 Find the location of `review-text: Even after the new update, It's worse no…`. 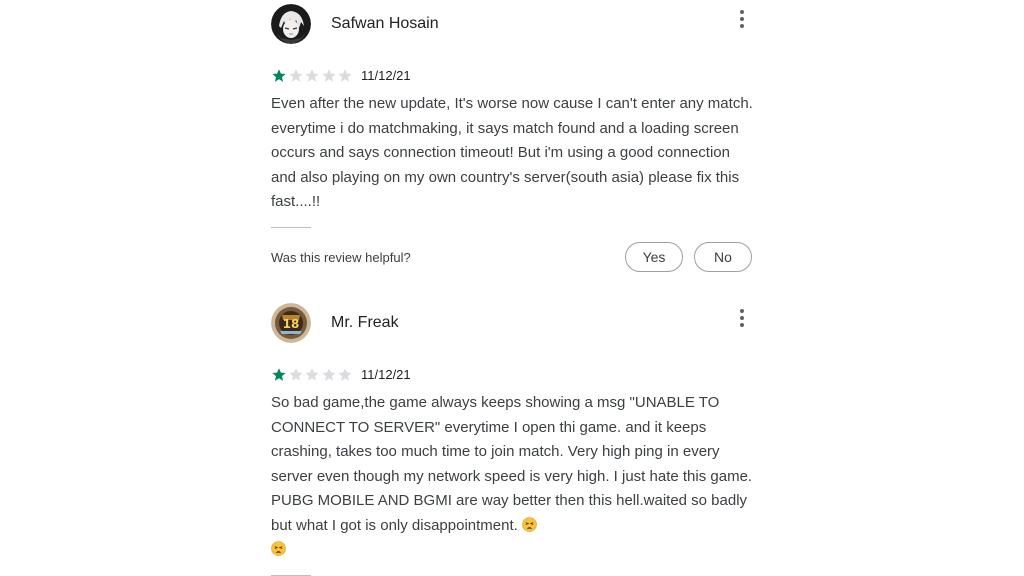

review-text: Even after the new update, It's worse no… is located at coordinates (512, 152).